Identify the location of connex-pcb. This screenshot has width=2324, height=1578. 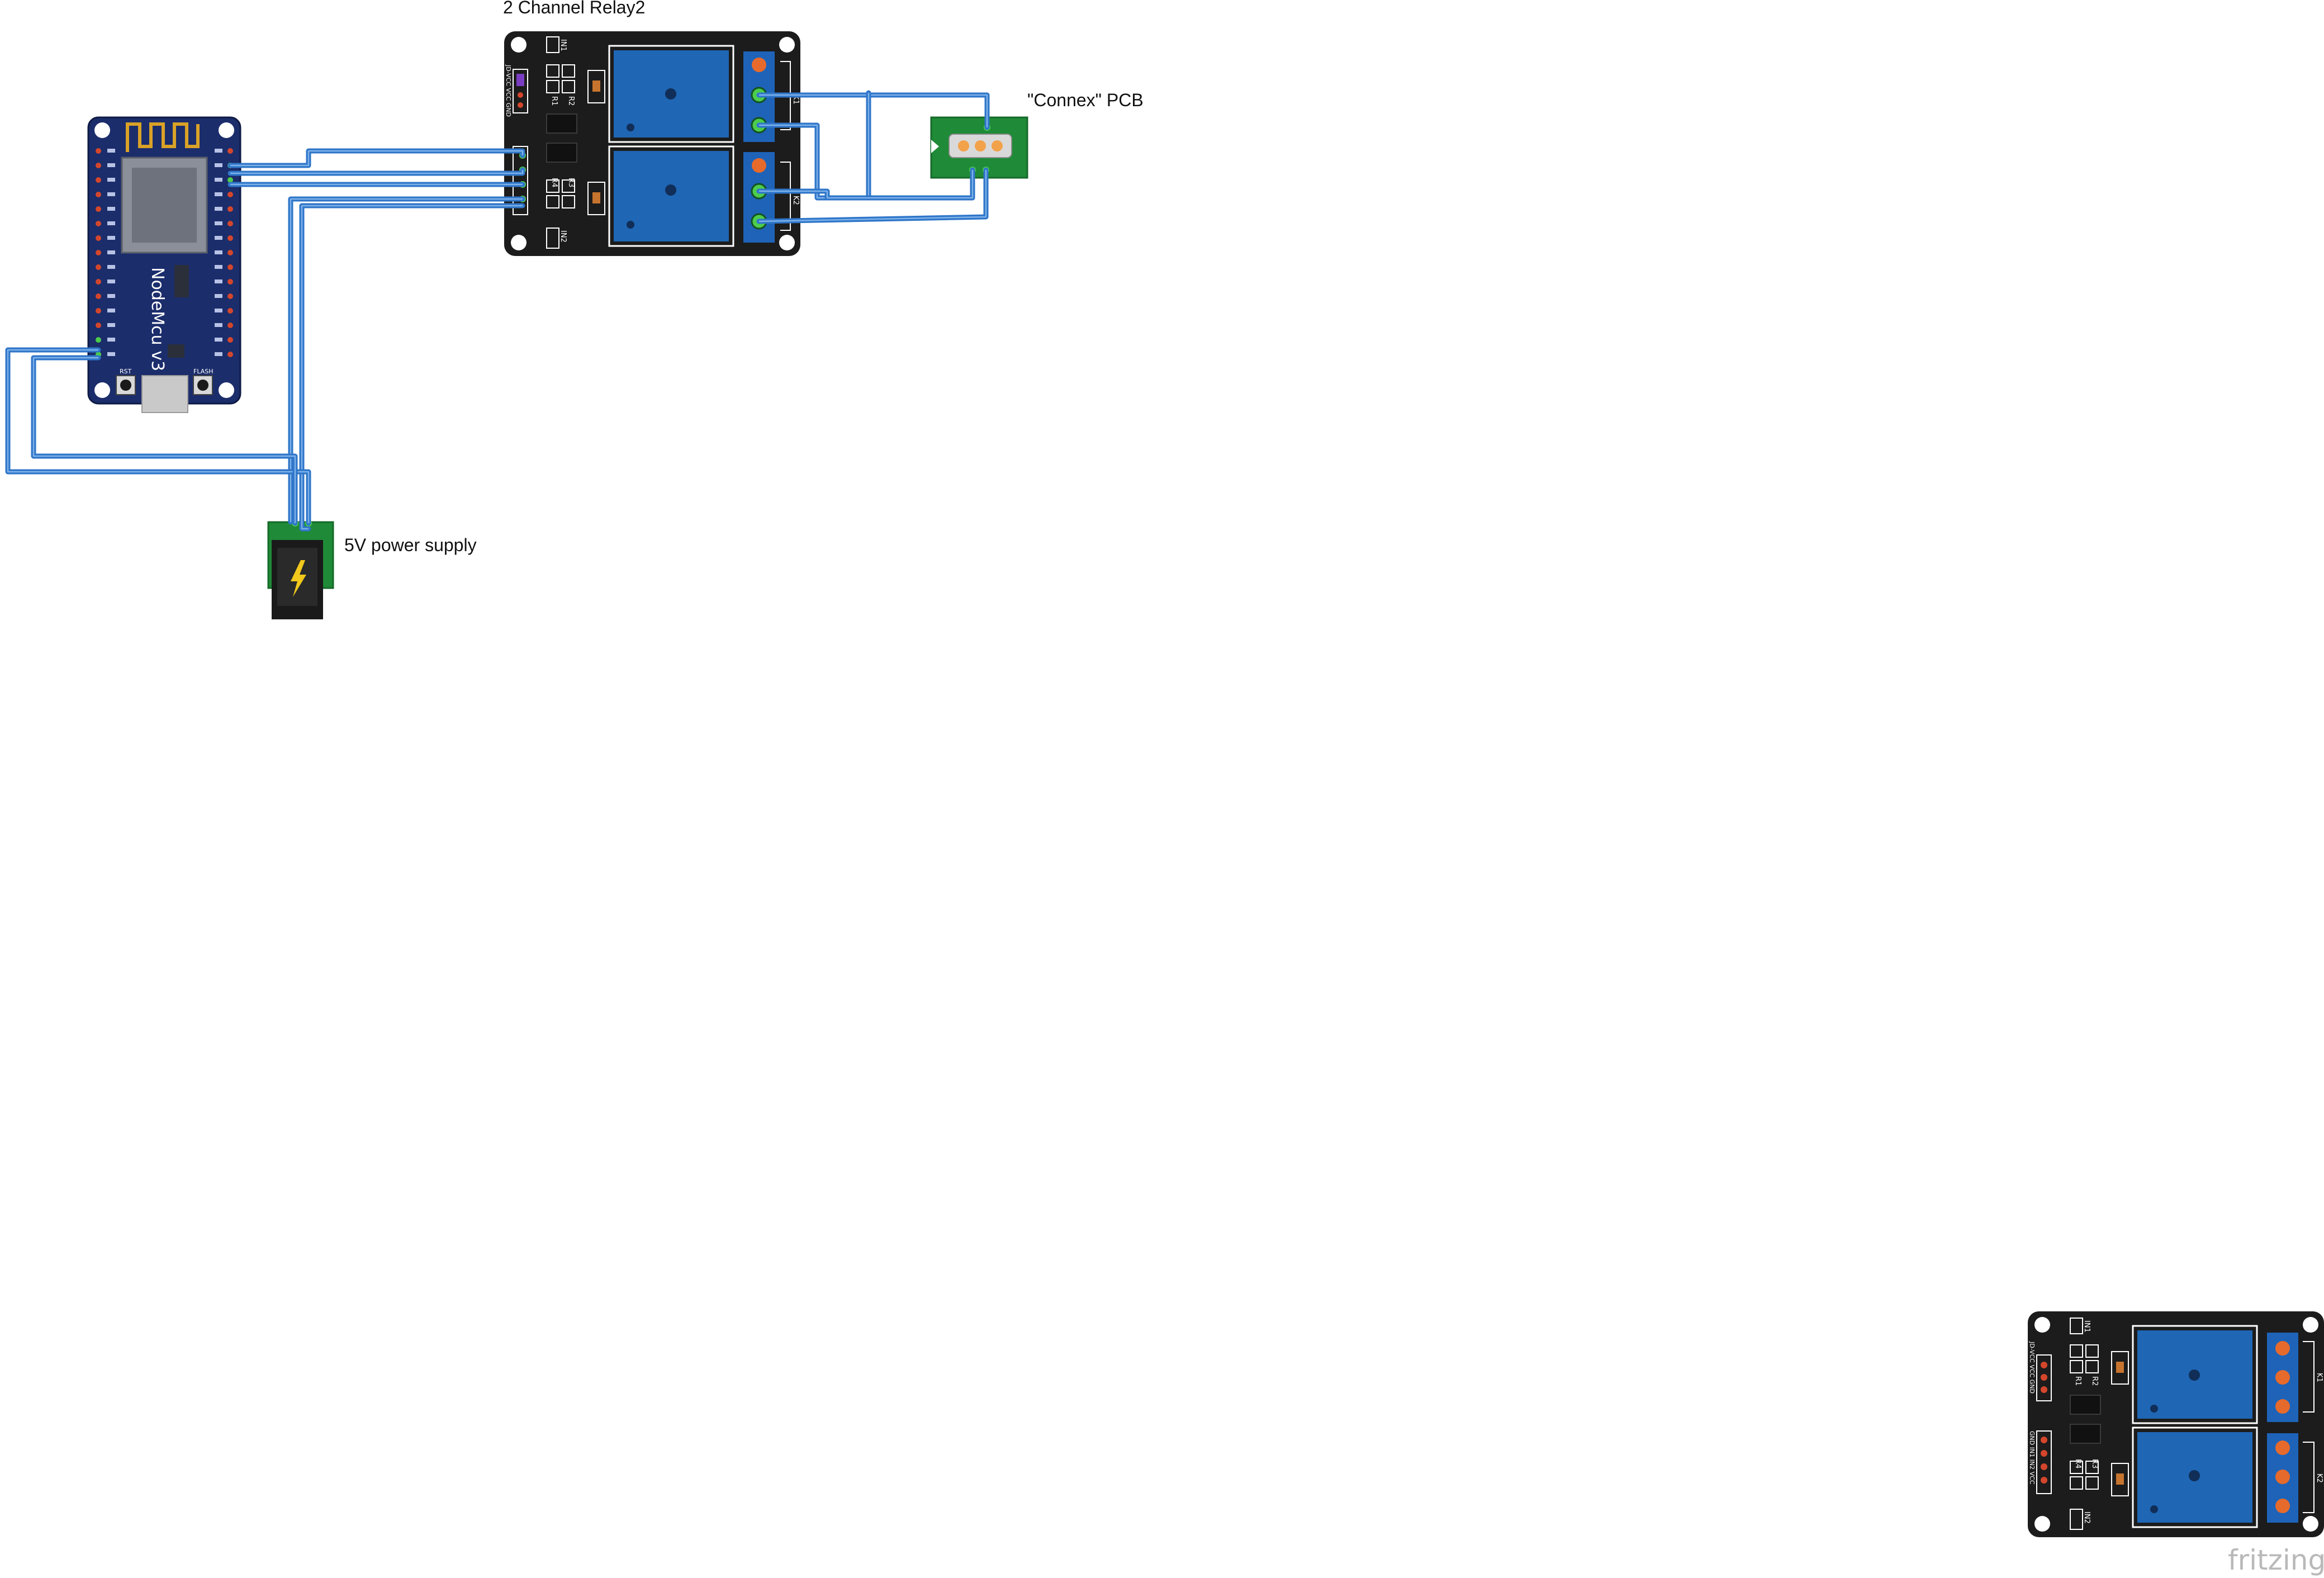
(979, 148).